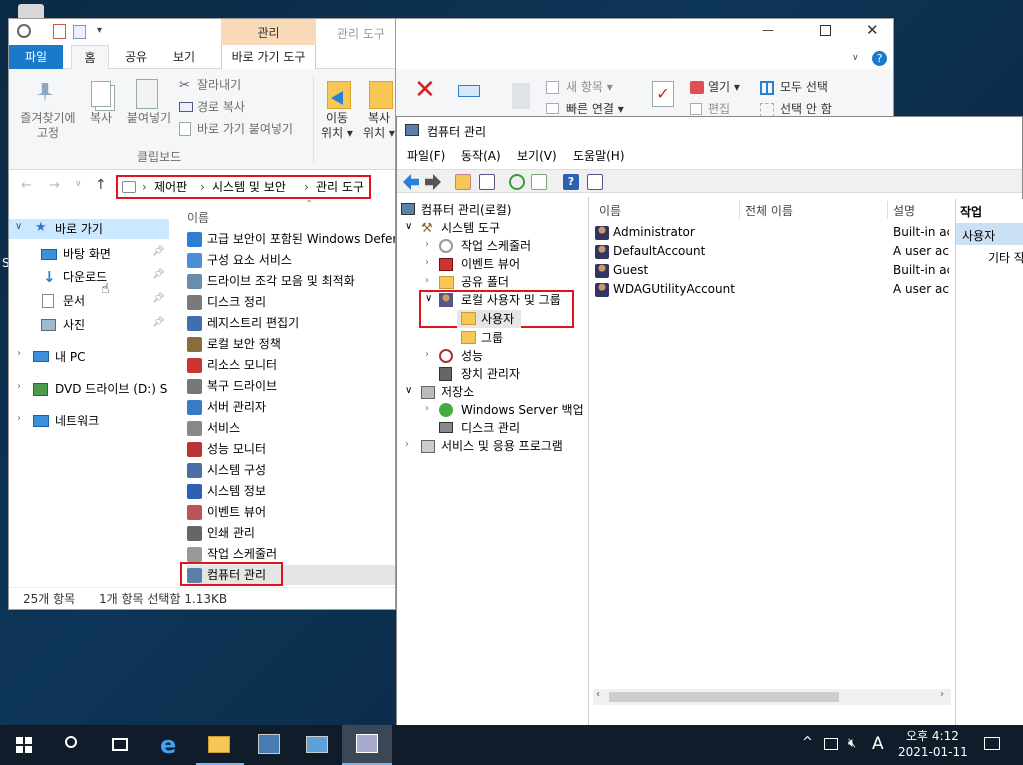  I want to click on nav-pictures: 사진, so click(74, 325).